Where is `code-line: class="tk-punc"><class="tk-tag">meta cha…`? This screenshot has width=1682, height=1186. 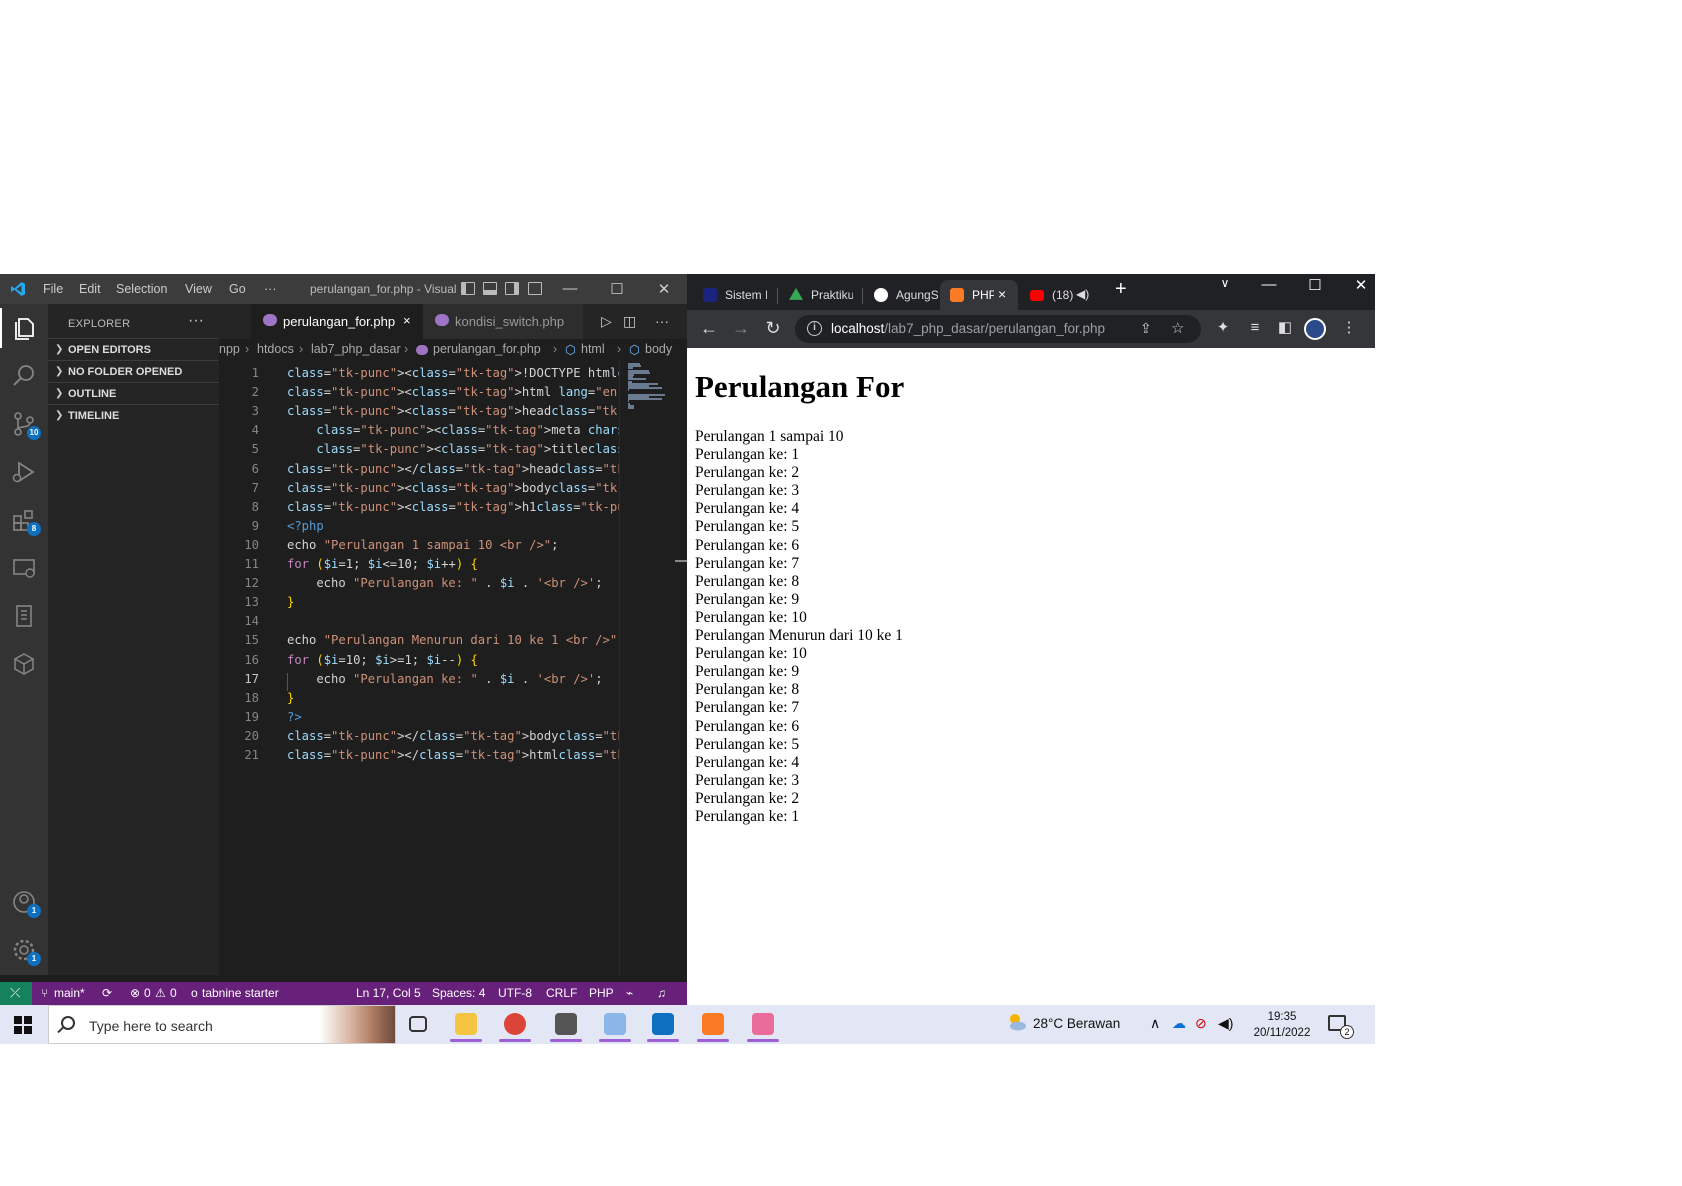
code-line: class="tk-punc"><class="tk-tag">meta cha… is located at coordinates (453, 430).